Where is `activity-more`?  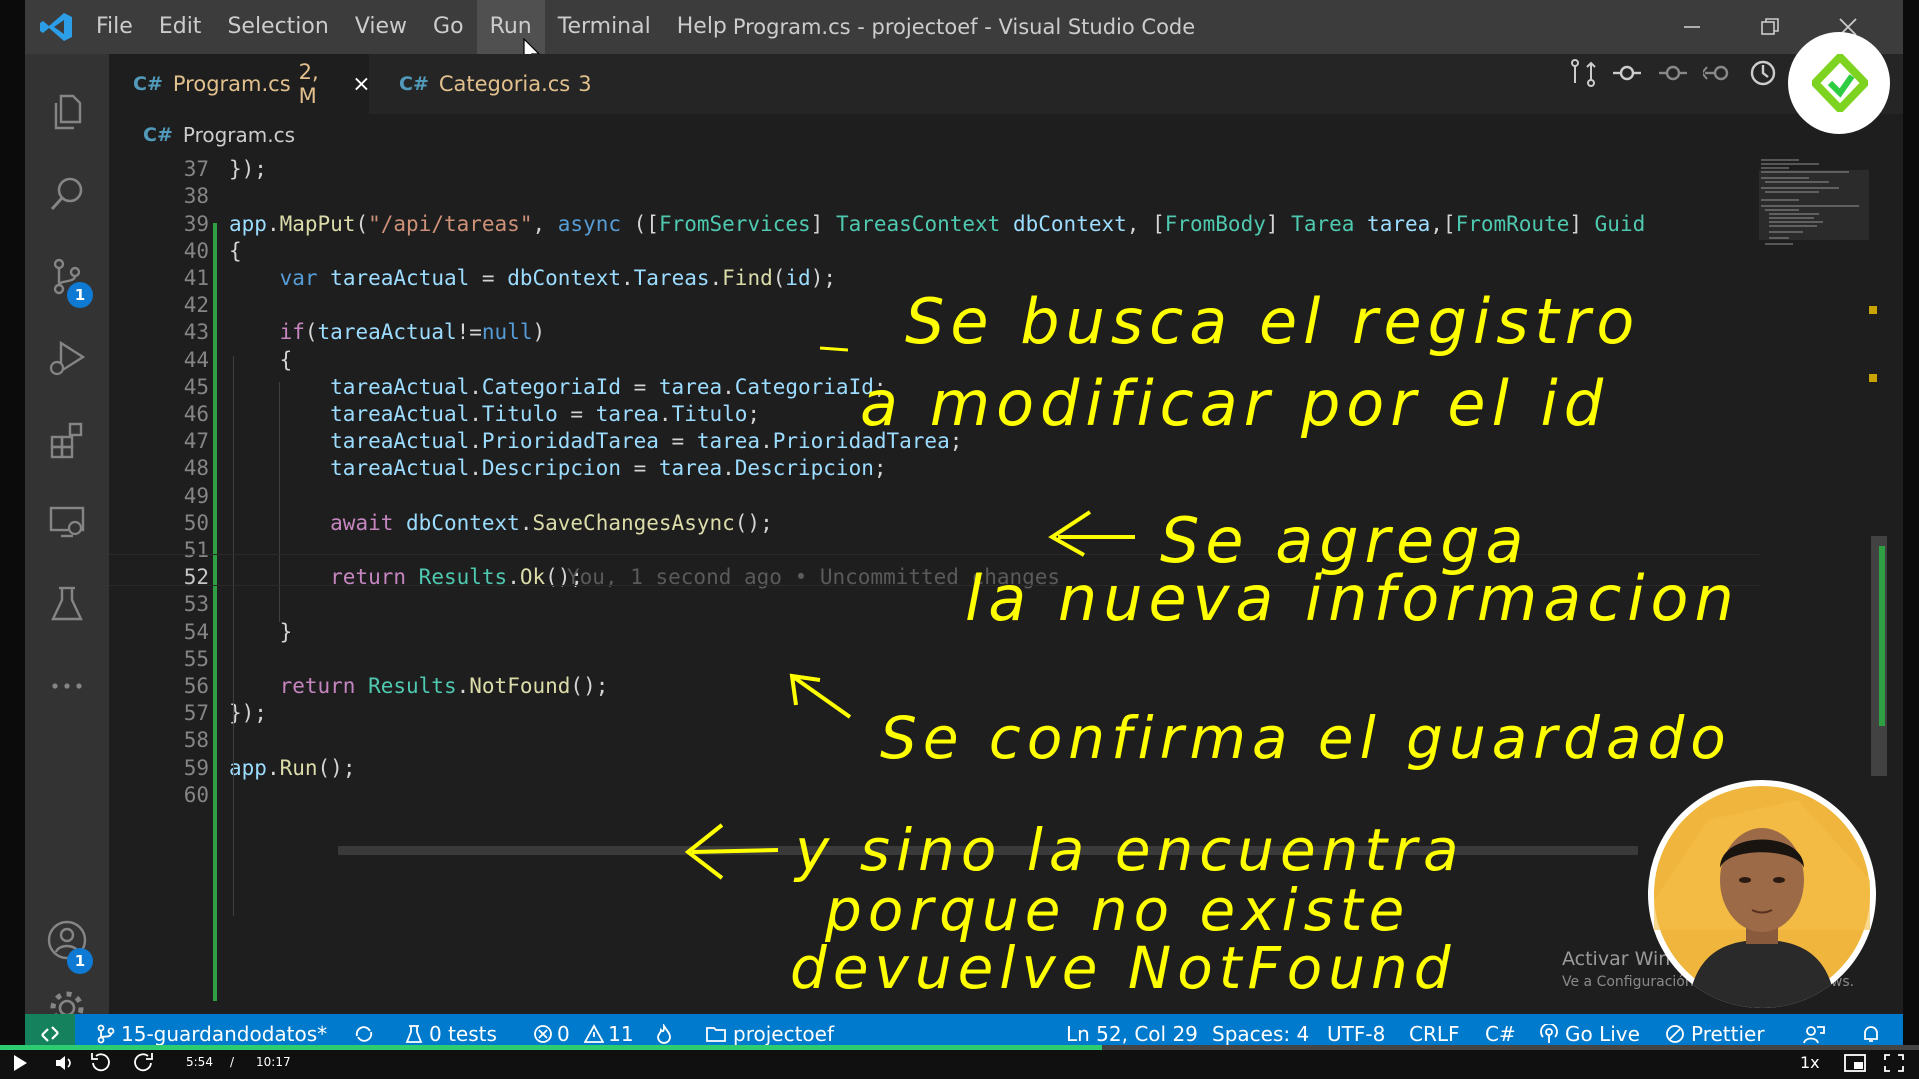 activity-more is located at coordinates (67, 686).